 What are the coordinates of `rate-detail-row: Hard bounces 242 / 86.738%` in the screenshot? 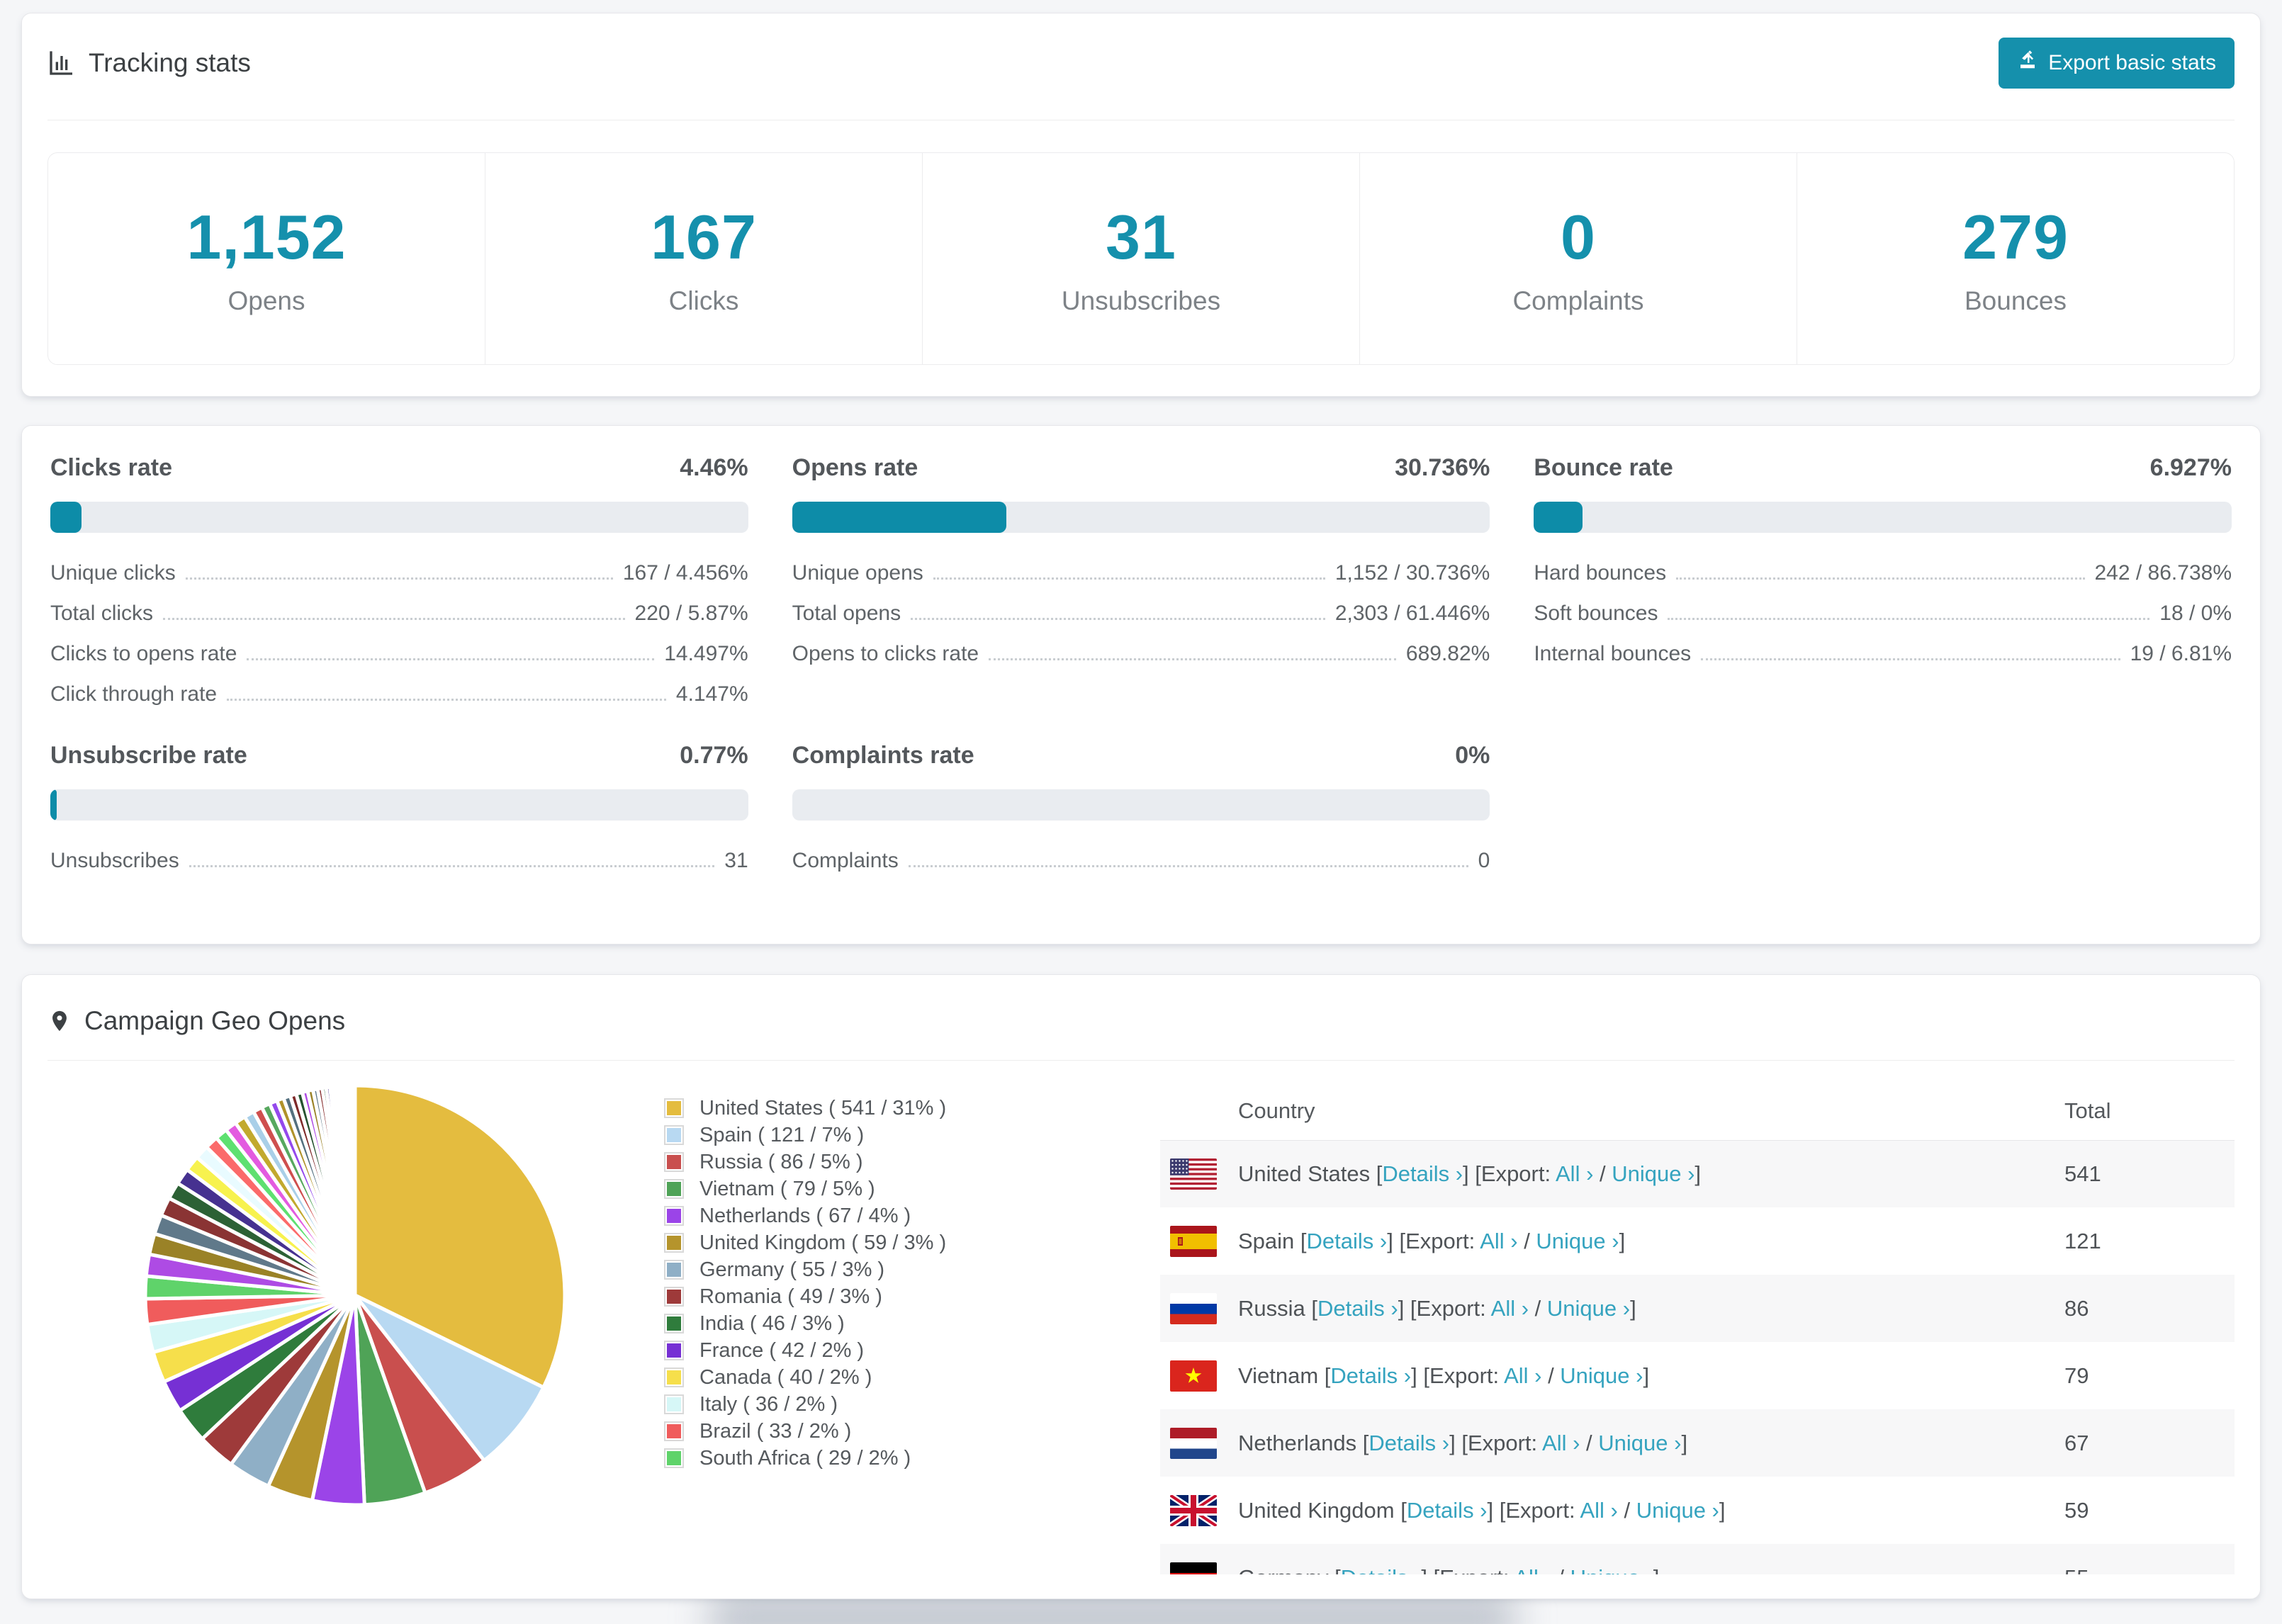 It's located at (1883, 573).